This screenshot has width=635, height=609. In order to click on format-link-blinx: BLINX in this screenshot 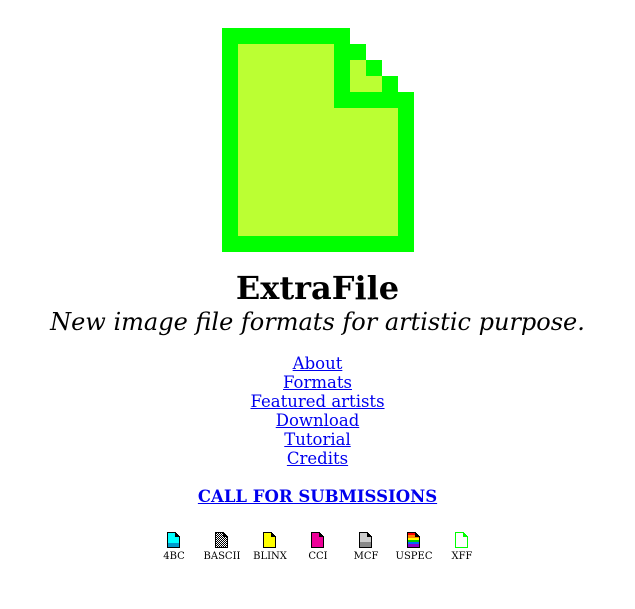, I will do `click(270, 548)`.